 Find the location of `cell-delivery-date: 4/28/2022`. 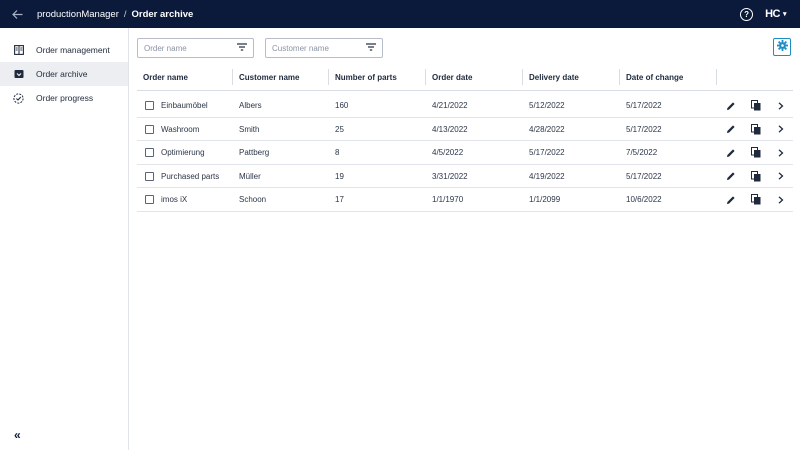

cell-delivery-date: 4/28/2022 is located at coordinates (547, 129).